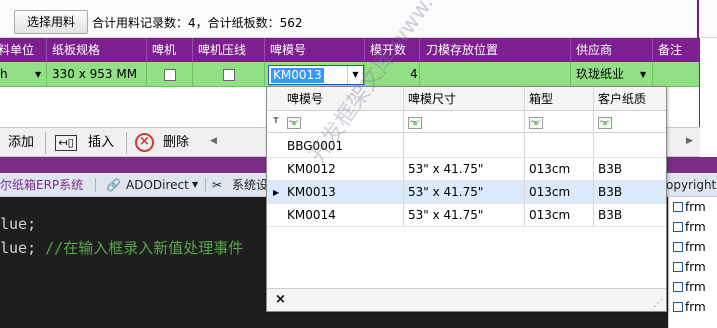 Image resolution: width=717 pixels, height=328 pixels. What do you see at coordinates (250, 185) in the screenshot?
I see `system-settings-menu: 系统设` at bounding box center [250, 185].